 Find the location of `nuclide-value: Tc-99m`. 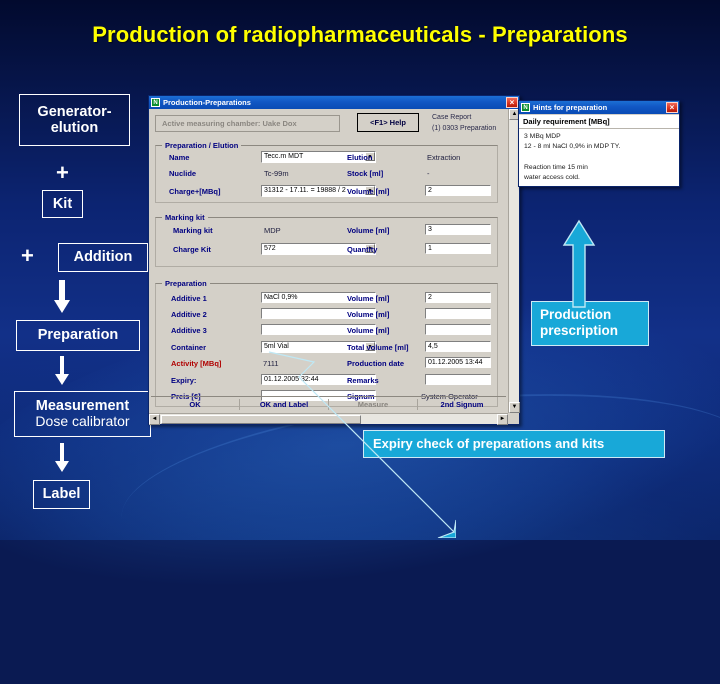

nuclide-value: Tc-99m is located at coordinates (276, 173).